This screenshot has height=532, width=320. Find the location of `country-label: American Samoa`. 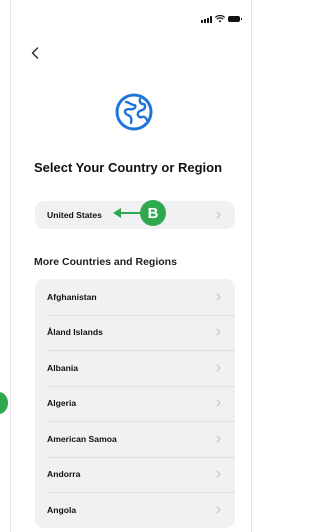

country-label: American Samoa is located at coordinates (82, 438).